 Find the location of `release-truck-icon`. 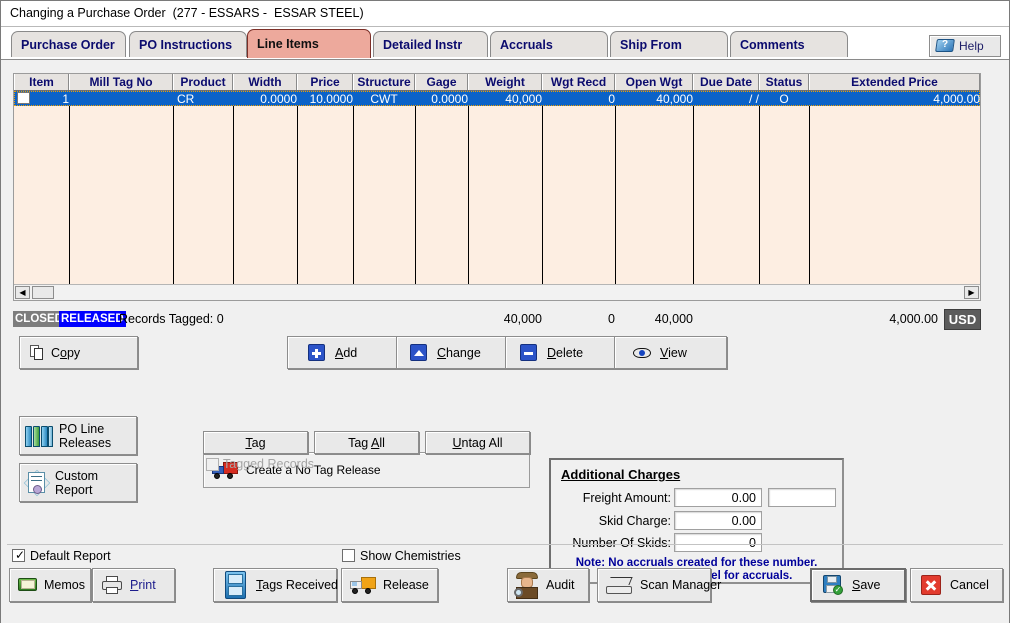

release-truck-icon is located at coordinates (363, 585).